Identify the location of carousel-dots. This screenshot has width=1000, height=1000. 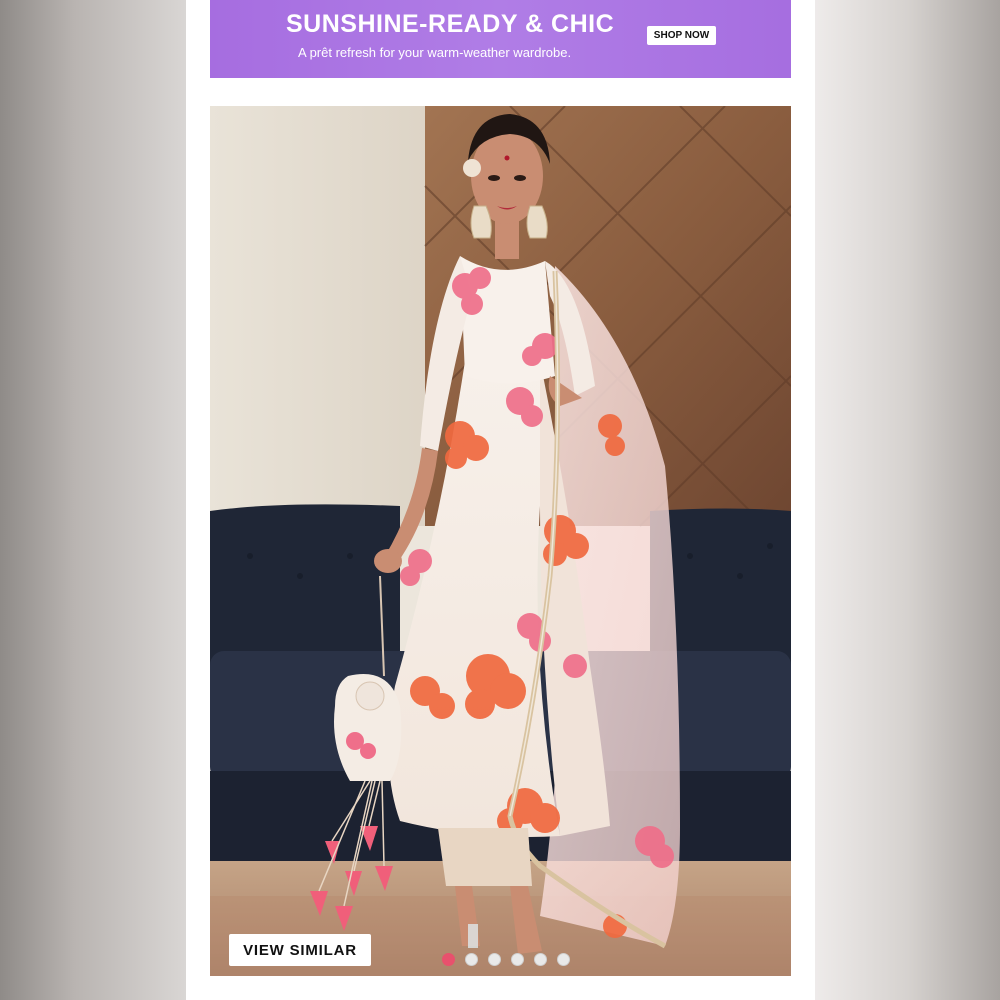
(506, 959).